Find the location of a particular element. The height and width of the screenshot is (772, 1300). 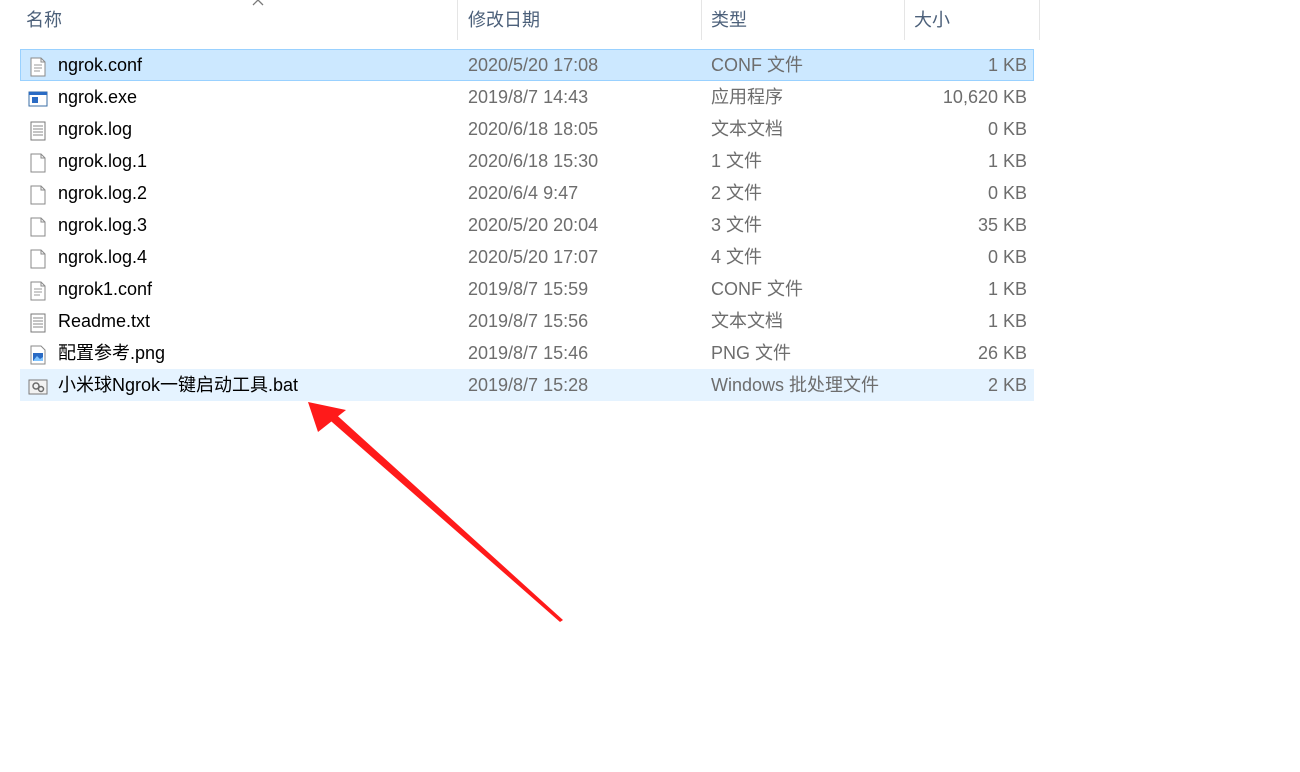

file-name: Readme.txt is located at coordinates (104, 321).